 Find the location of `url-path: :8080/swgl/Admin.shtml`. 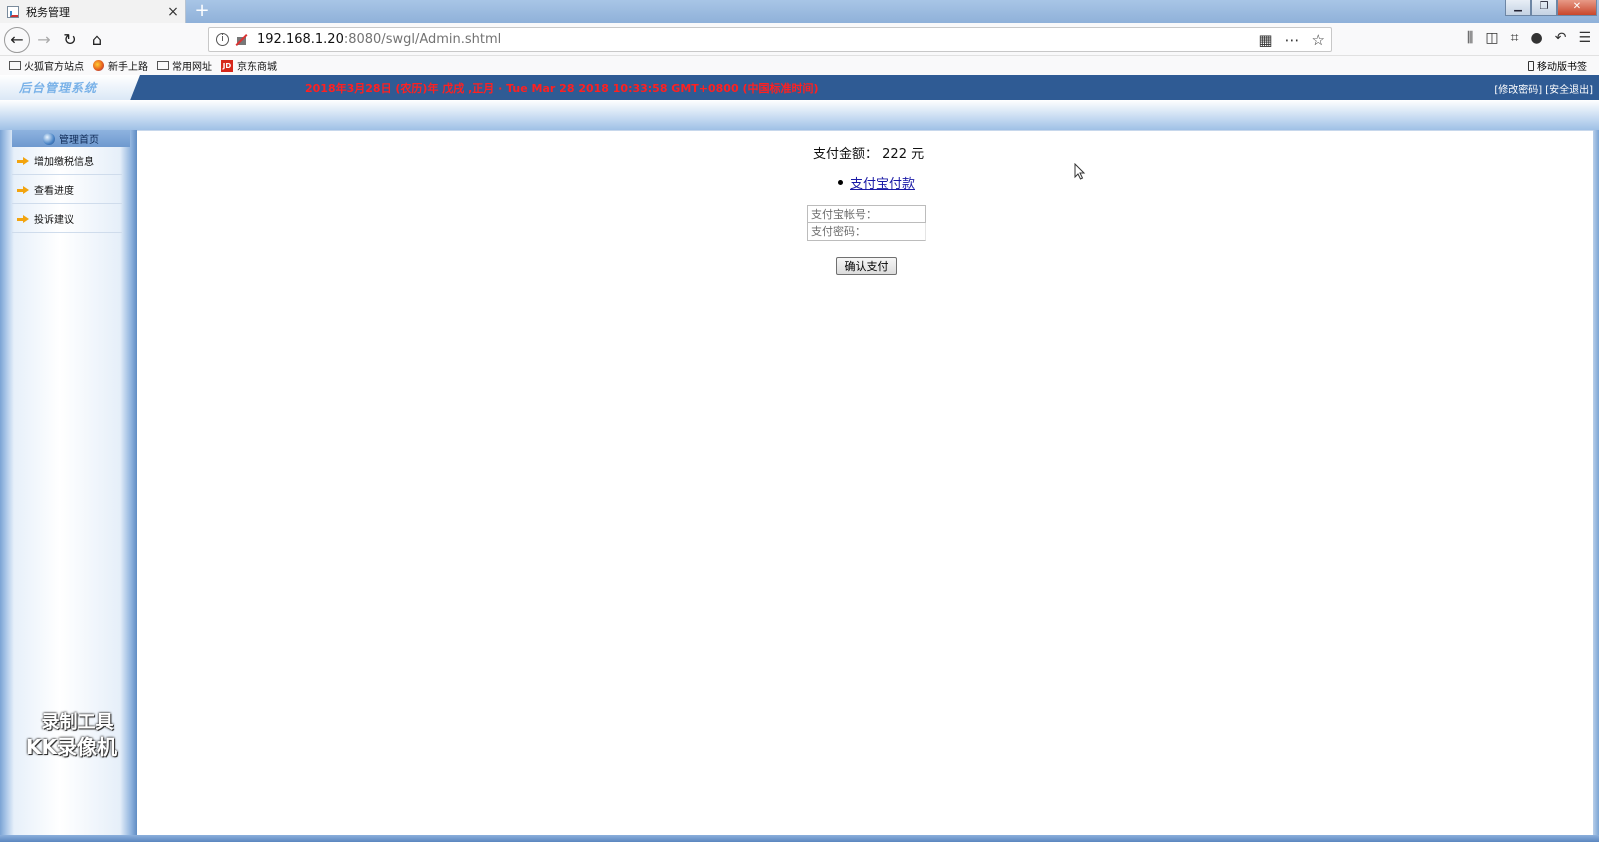

url-path: :8080/swgl/Admin.shtml is located at coordinates (422, 39).